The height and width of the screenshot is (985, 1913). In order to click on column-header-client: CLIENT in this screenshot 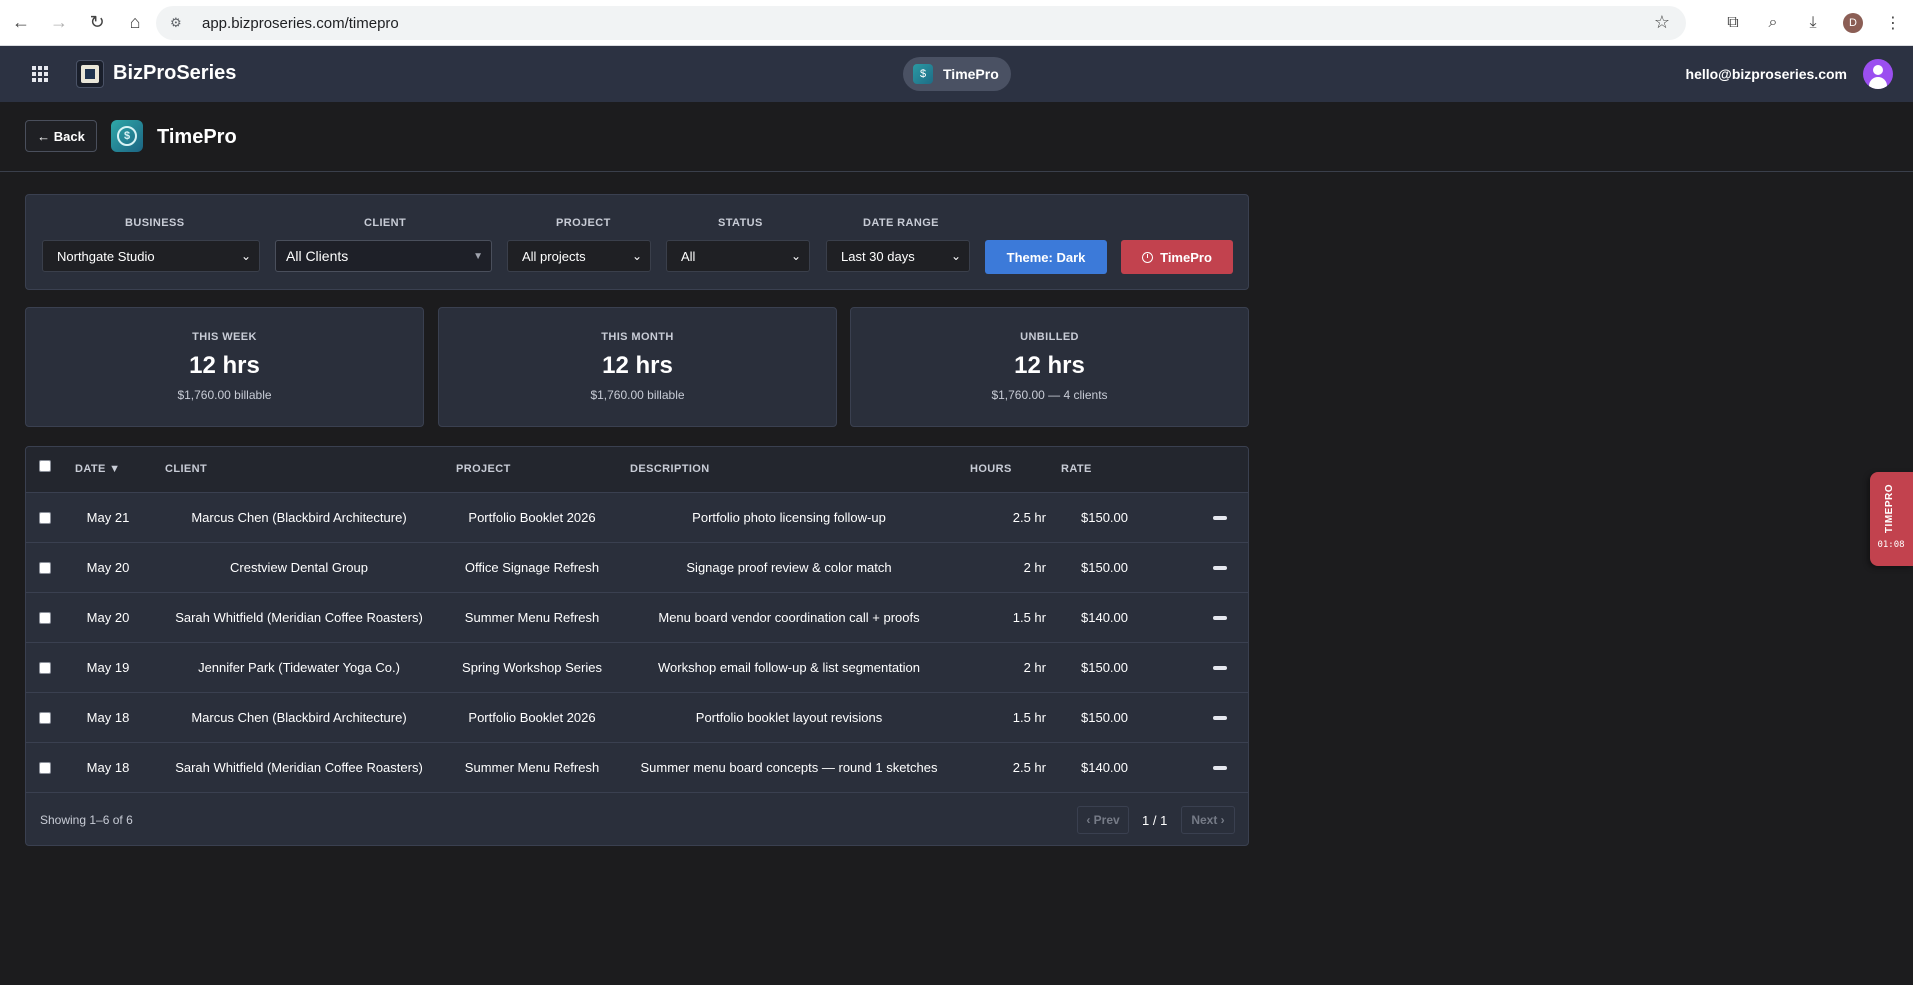, I will do `click(186, 469)`.